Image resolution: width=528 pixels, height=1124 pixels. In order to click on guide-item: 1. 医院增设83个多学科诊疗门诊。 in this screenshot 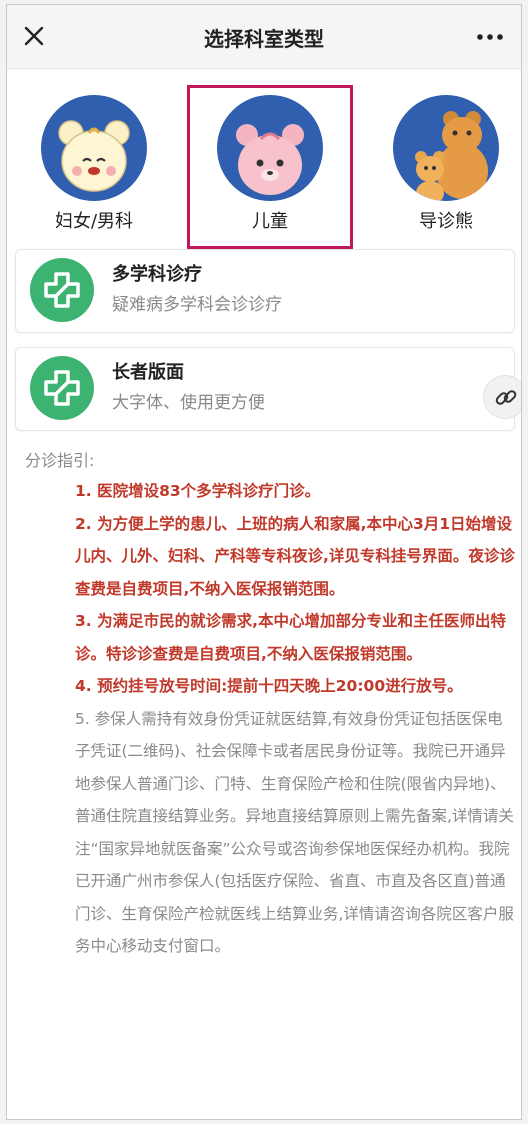, I will do `click(198, 491)`.